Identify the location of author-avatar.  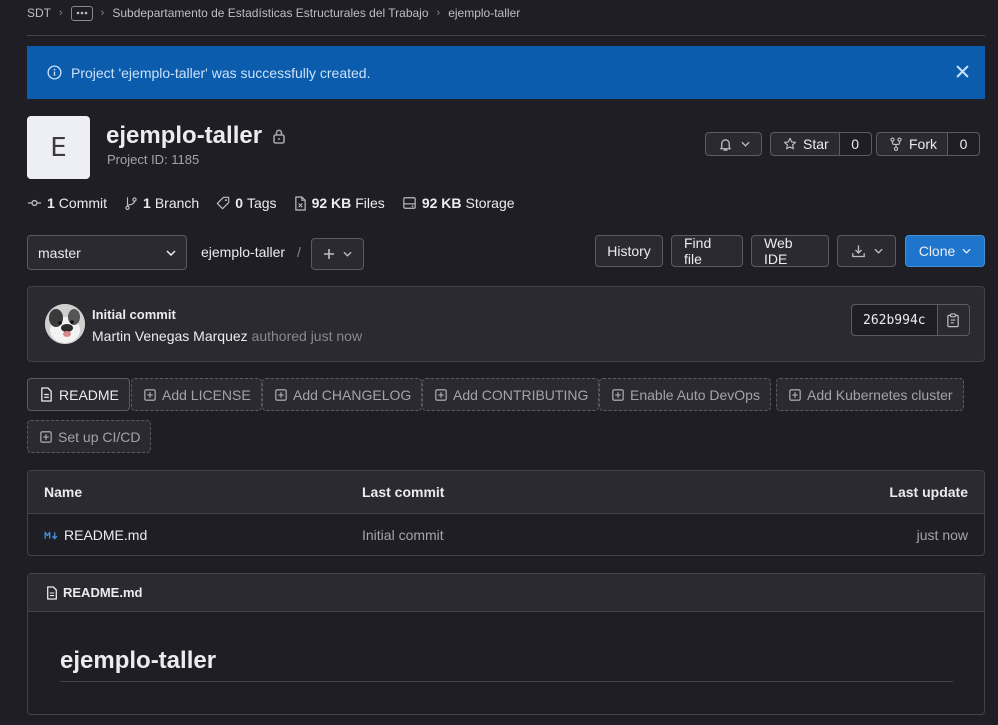
(65, 324).